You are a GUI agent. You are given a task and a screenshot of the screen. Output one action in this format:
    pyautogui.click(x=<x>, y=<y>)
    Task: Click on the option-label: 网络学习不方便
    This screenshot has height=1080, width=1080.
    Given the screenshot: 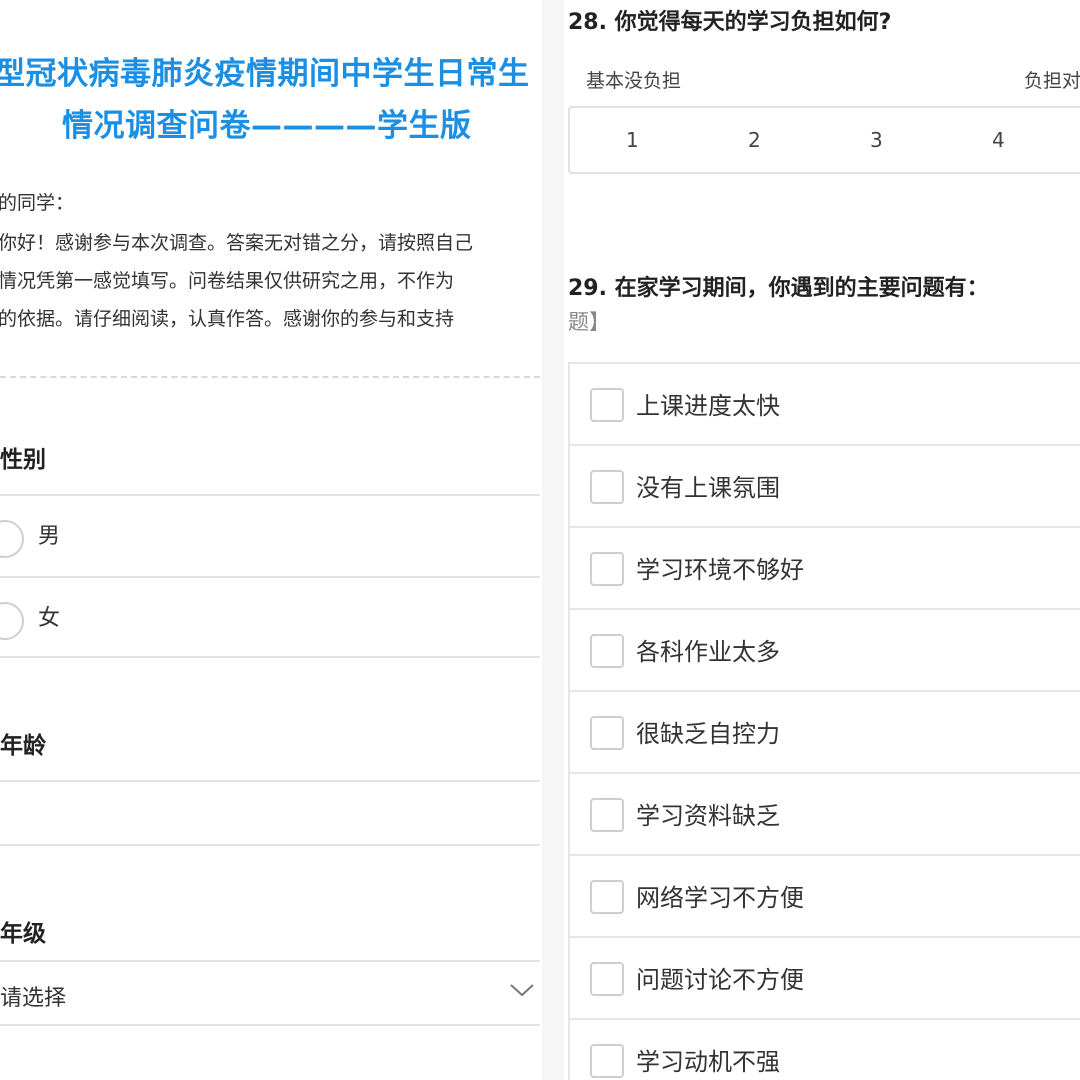 What is the action you would take?
    pyautogui.click(x=720, y=898)
    